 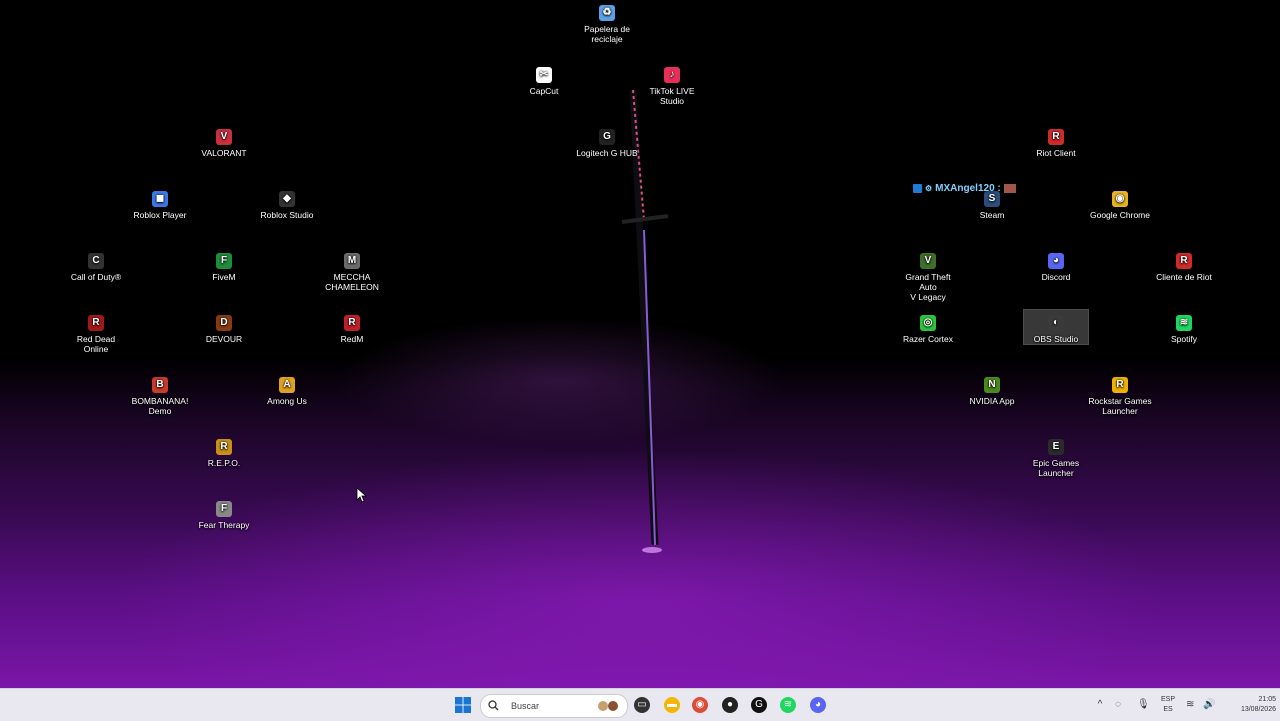 What do you see at coordinates (818, 705) in the screenshot?
I see `taskbar-discord-app: ◕` at bounding box center [818, 705].